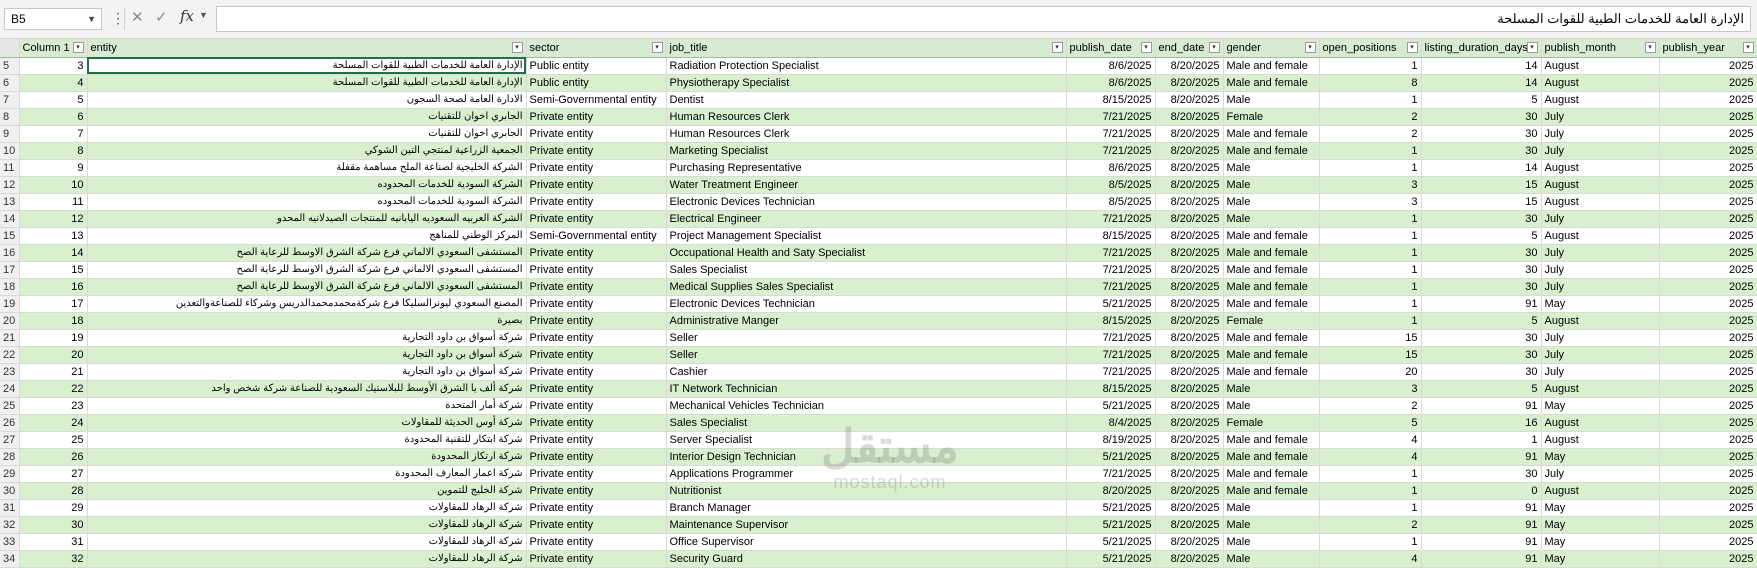  What do you see at coordinates (307, 48) in the screenshot?
I see `column-header: entity ▾` at bounding box center [307, 48].